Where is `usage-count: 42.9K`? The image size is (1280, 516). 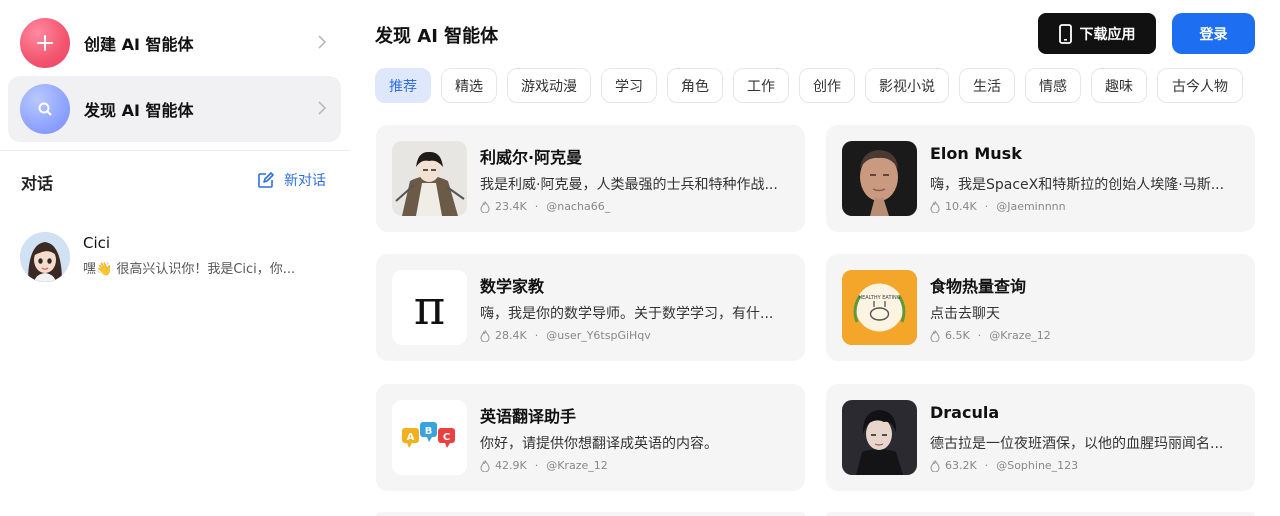
usage-count: 42.9K is located at coordinates (511, 465).